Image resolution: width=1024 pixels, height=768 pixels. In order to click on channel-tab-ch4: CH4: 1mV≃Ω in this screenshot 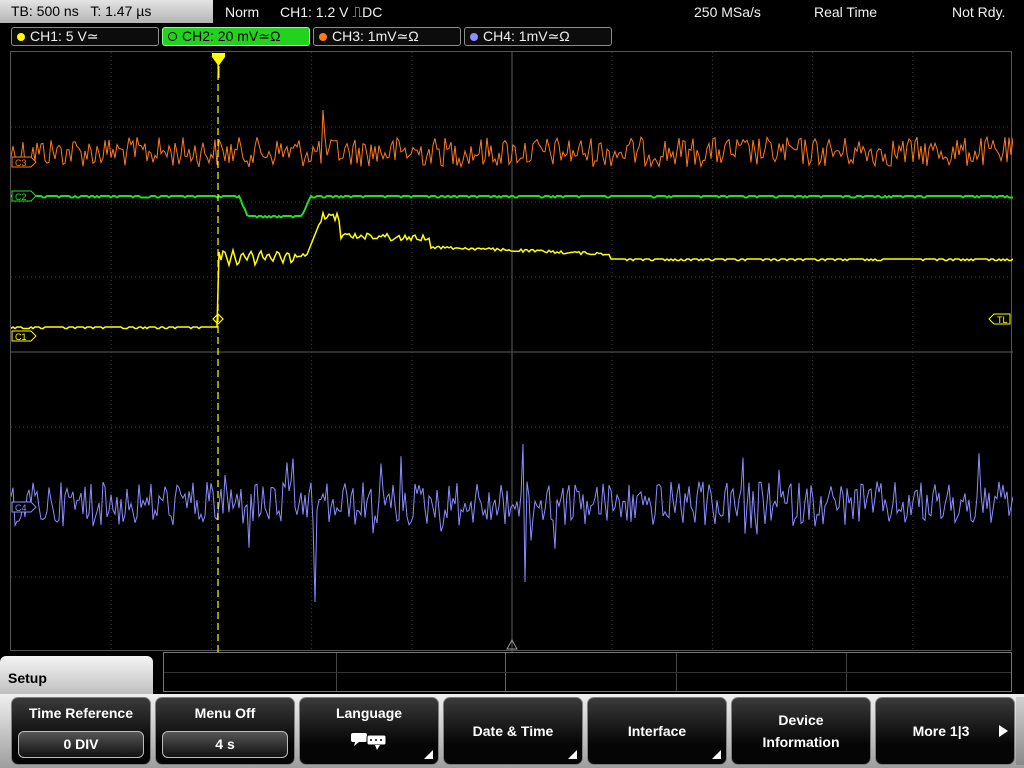, I will do `click(538, 36)`.